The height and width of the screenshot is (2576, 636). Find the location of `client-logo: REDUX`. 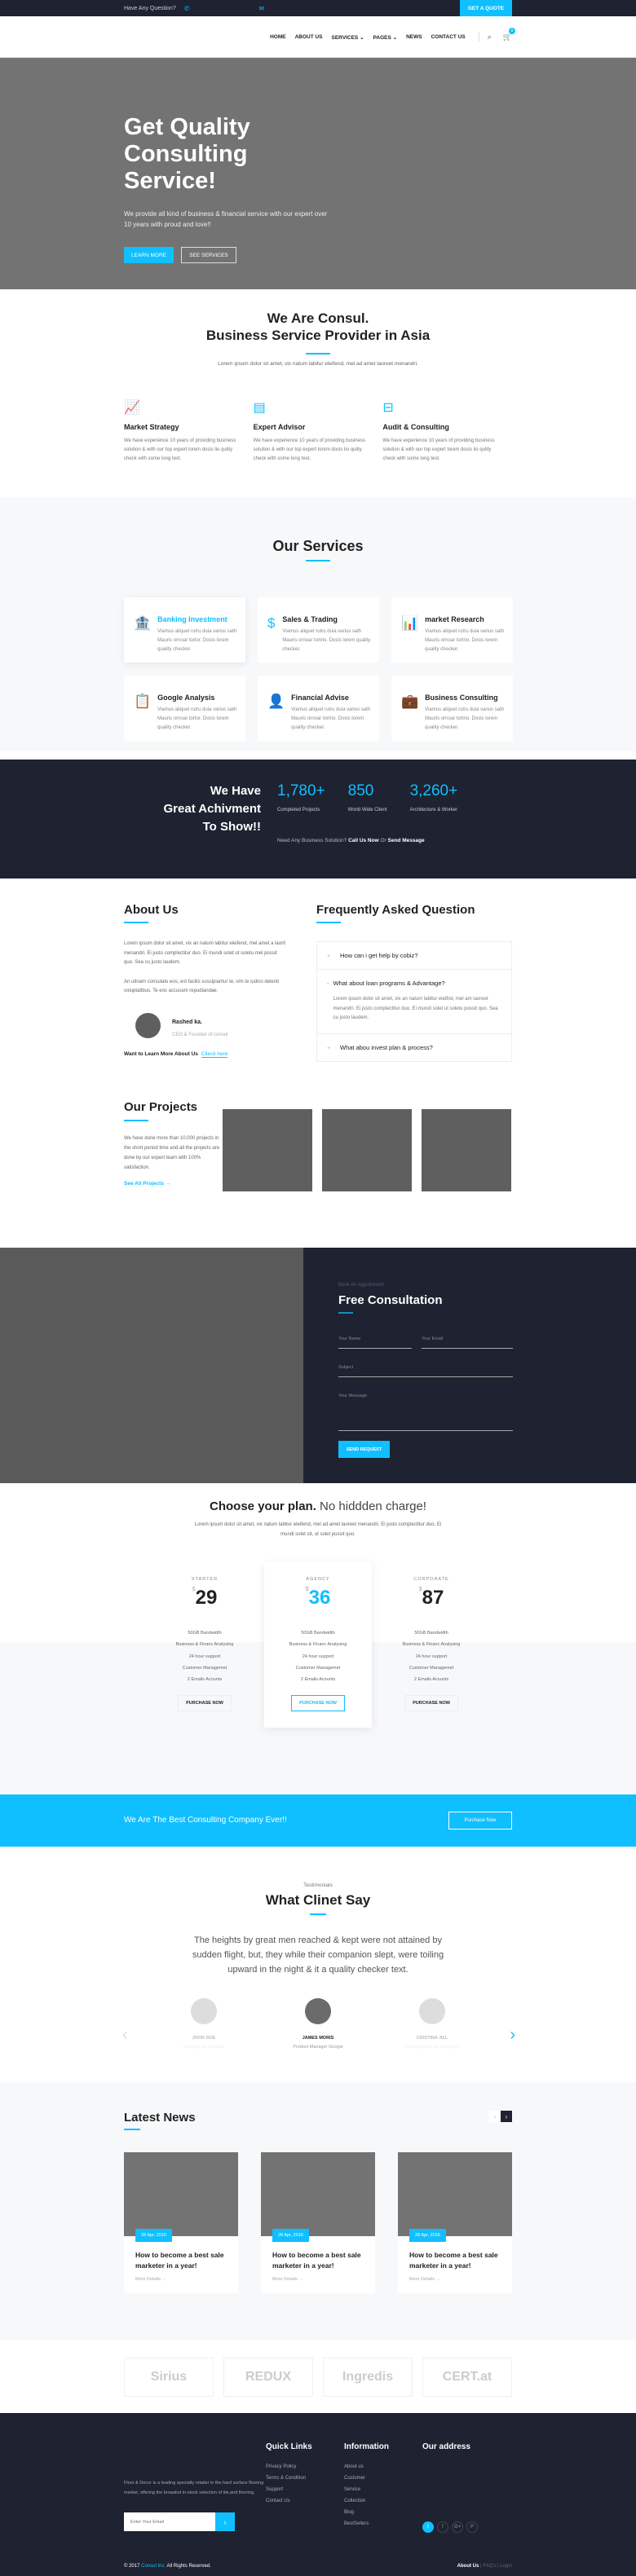

client-logo: REDUX is located at coordinates (268, 2377).